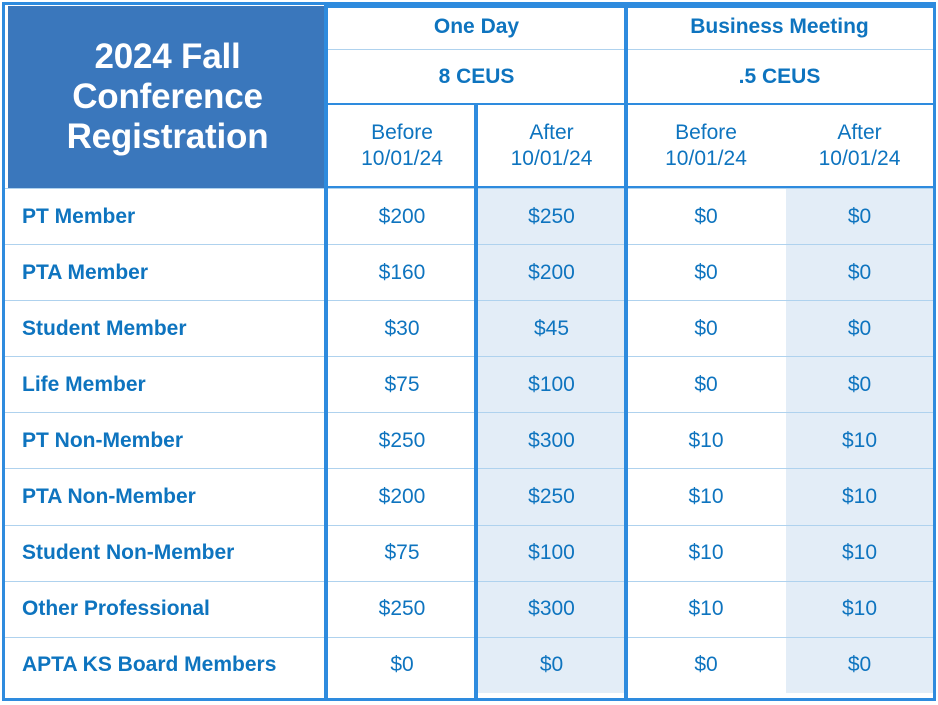 The width and height of the screenshot is (938, 705). I want to click on title-line-3: Registration, so click(167, 136).